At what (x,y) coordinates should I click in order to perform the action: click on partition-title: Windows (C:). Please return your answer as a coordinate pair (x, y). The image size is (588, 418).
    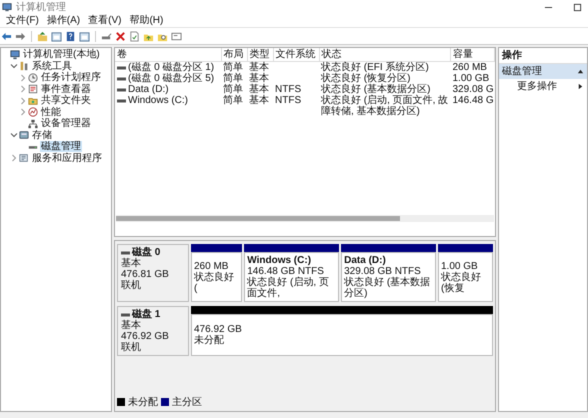
    Looking at the image, I should click on (279, 260).